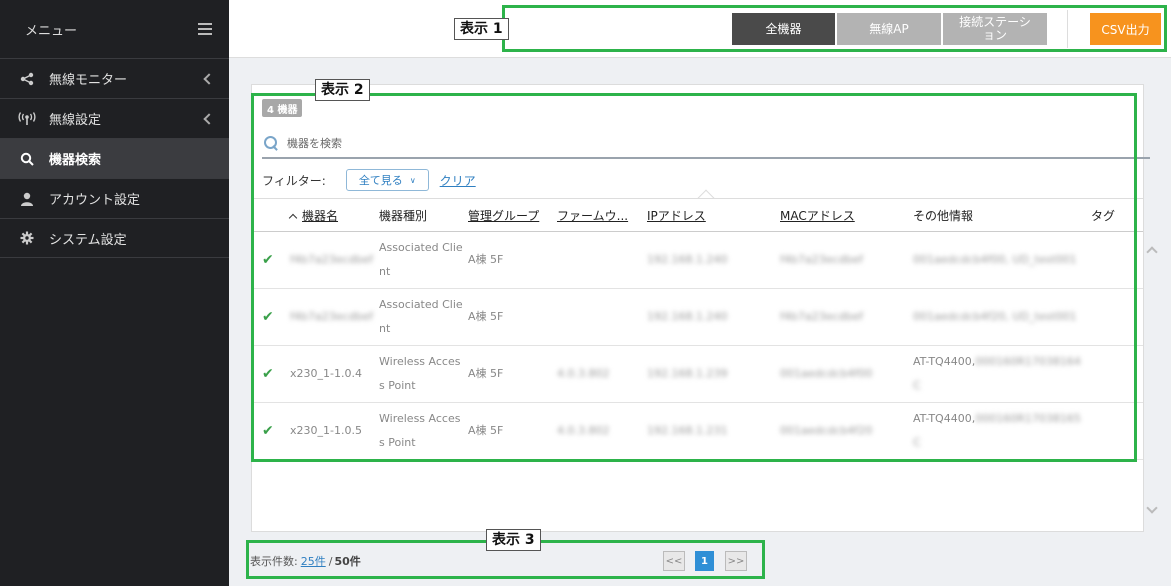 The image size is (1171, 586). What do you see at coordinates (842, 317) in the screenshot?
I see `mac-cell: f4b7a23ecdbef` at bounding box center [842, 317].